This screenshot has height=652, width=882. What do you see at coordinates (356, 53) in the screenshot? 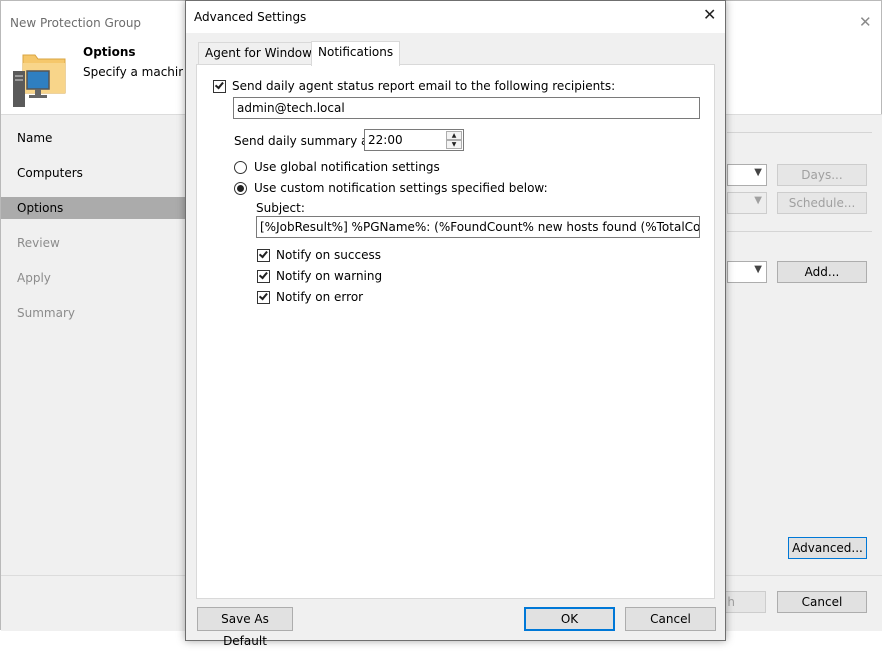
I see `tab-notifications: Notifications` at bounding box center [356, 53].